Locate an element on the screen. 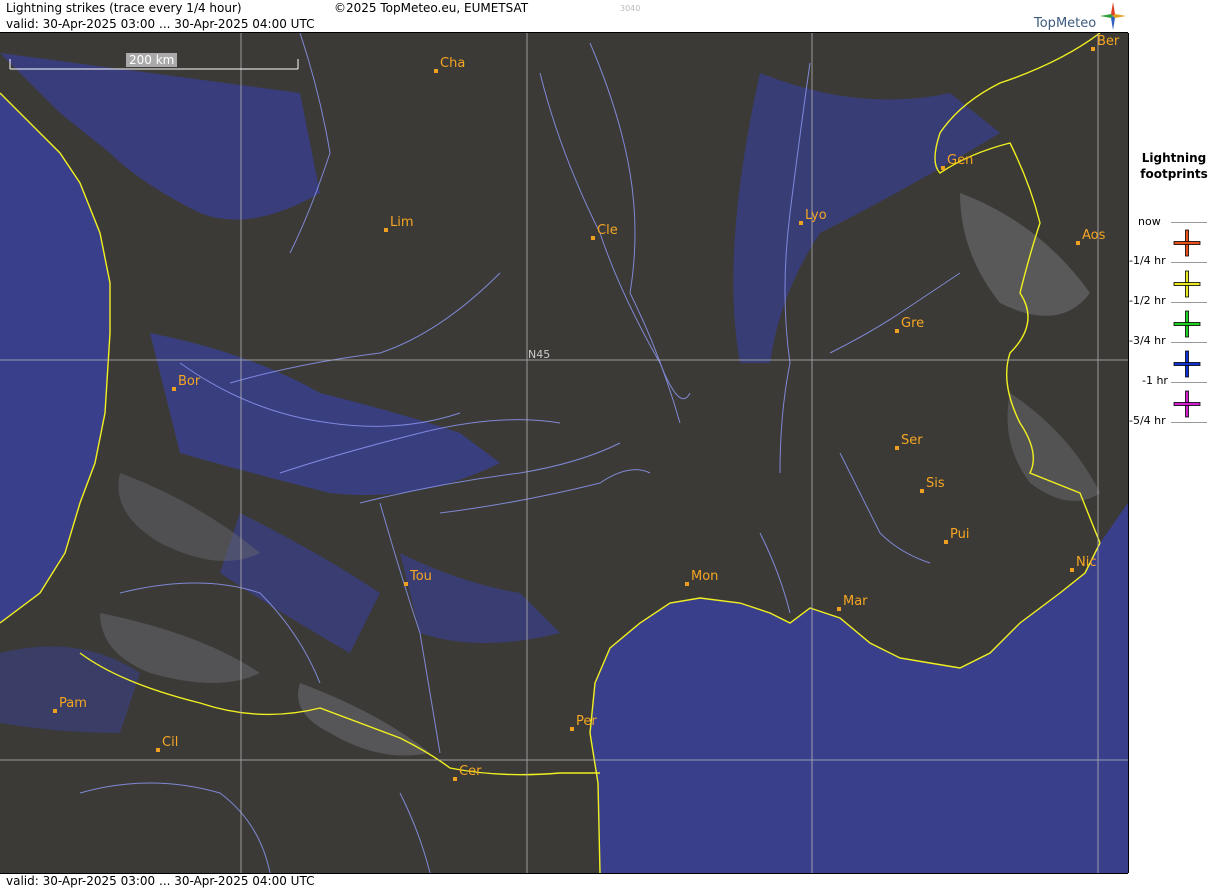  city-label: Nic is located at coordinates (1086, 562).